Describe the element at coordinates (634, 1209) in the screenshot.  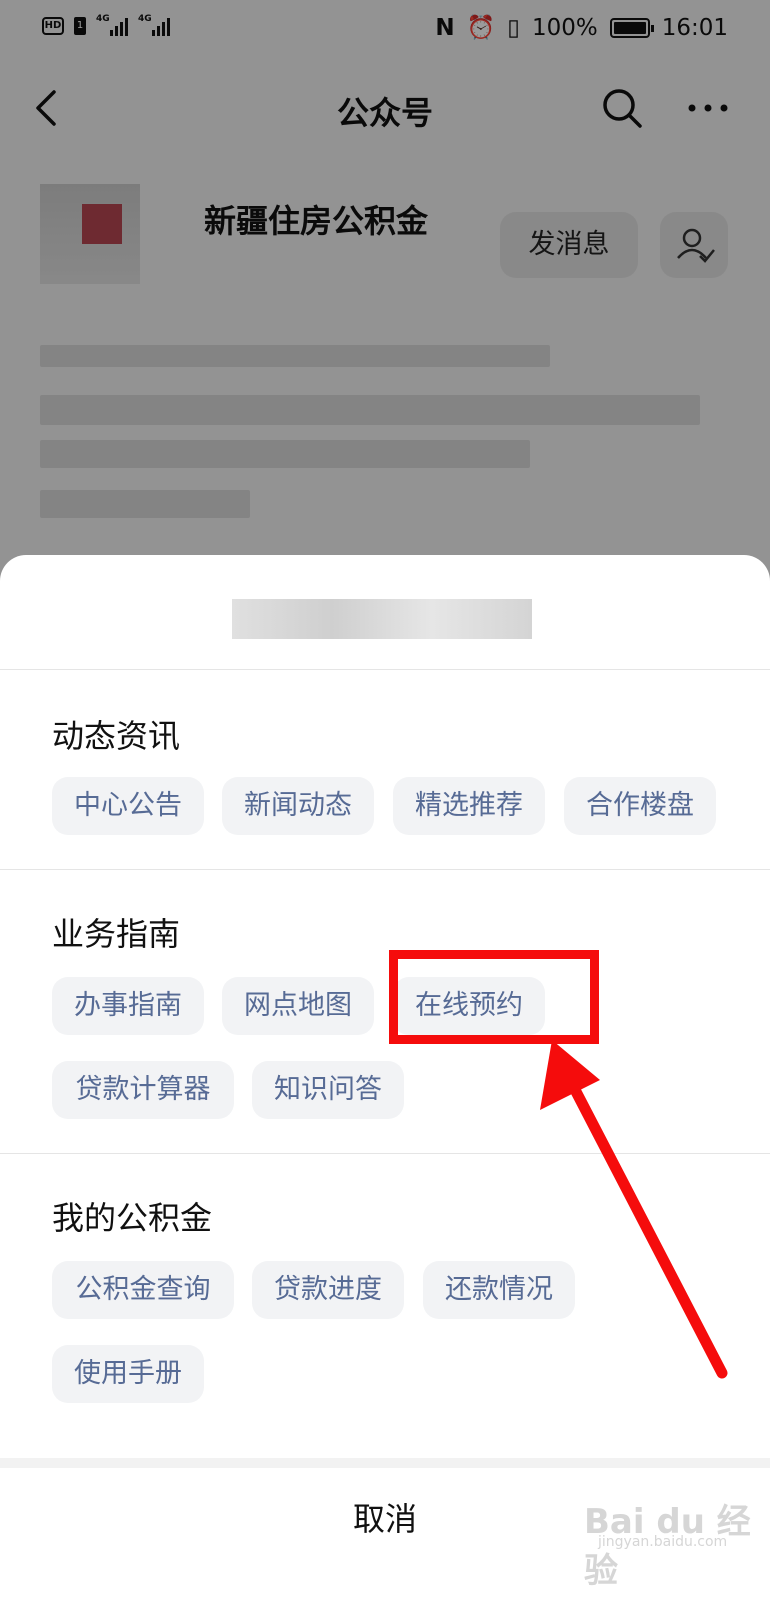
I see `annotation-arrow` at that location.